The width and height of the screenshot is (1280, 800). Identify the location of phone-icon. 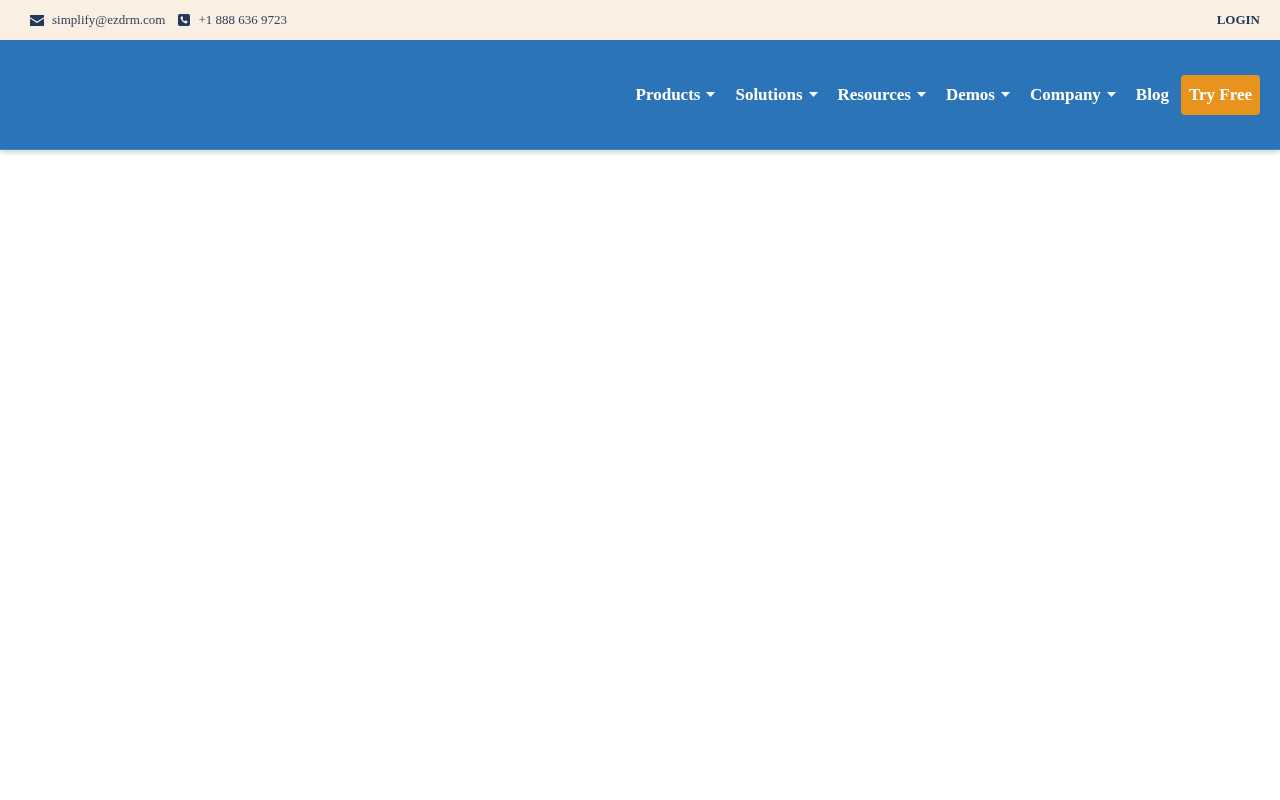
(184, 20).